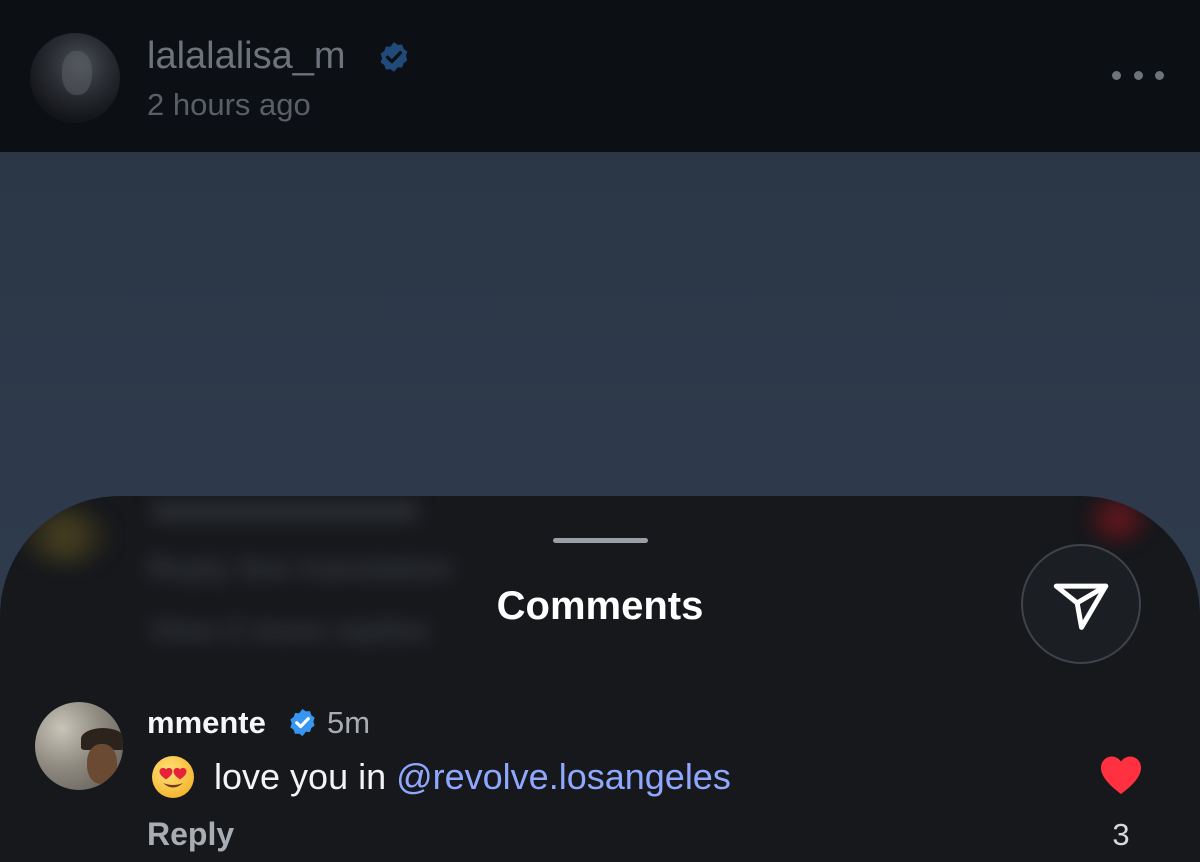 This screenshot has width=1200, height=862. Describe the element at coordinates (300, 776) in the screenshot. I see `comment-text: love you in` at that location.